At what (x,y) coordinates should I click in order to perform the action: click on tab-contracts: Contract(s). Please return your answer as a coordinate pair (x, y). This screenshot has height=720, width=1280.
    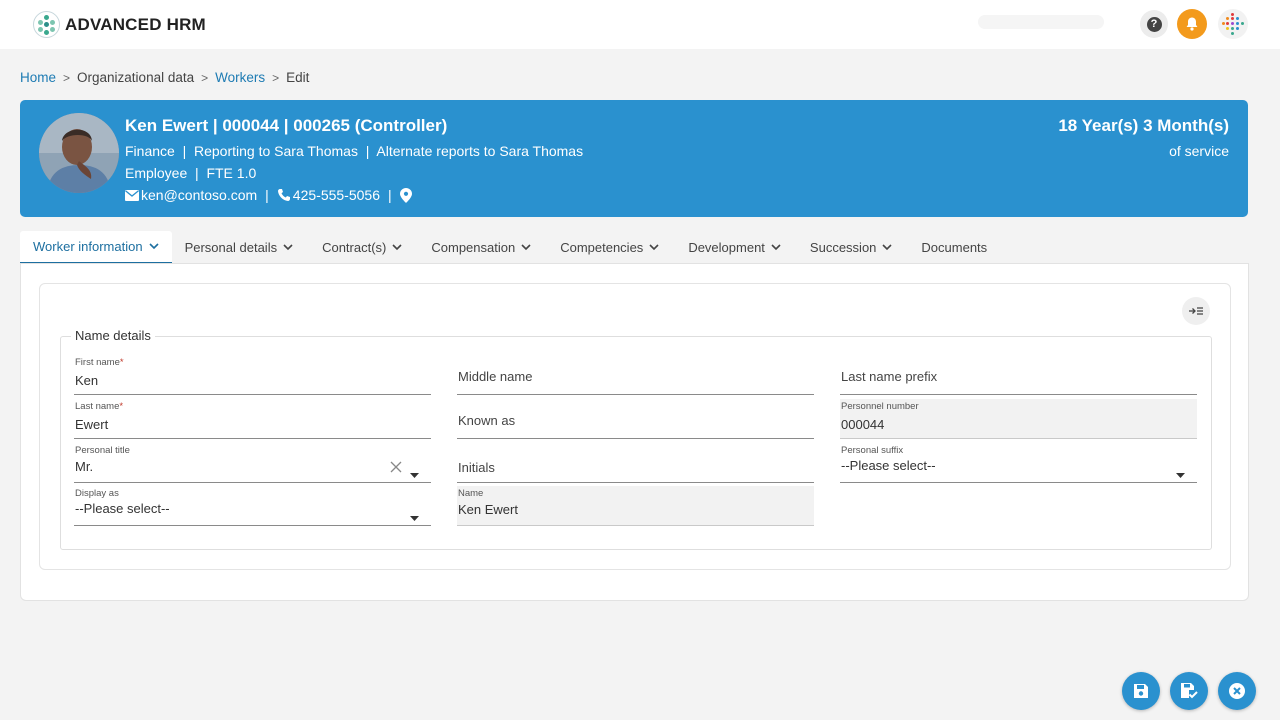
    Looking at the image, I should click on (360, 247).